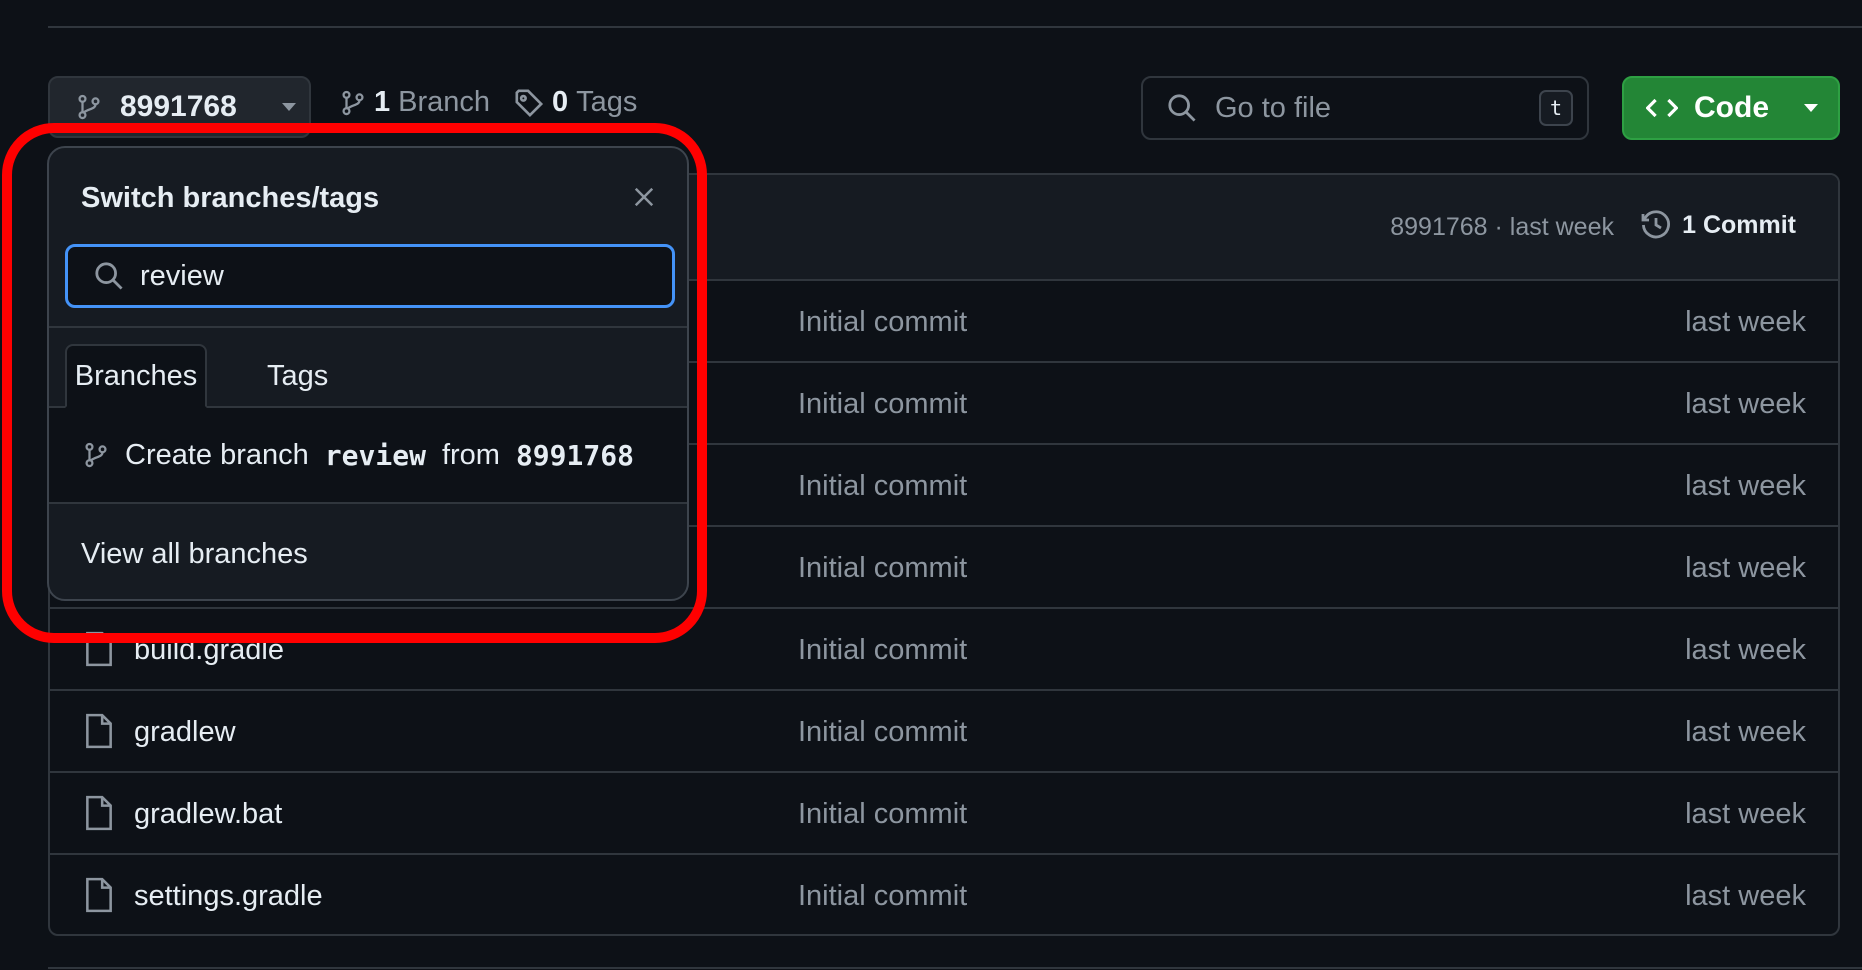 The height and width of the screenshot is (970, 1862). I want to click on code-button-label: Code, so click(1731, 107).